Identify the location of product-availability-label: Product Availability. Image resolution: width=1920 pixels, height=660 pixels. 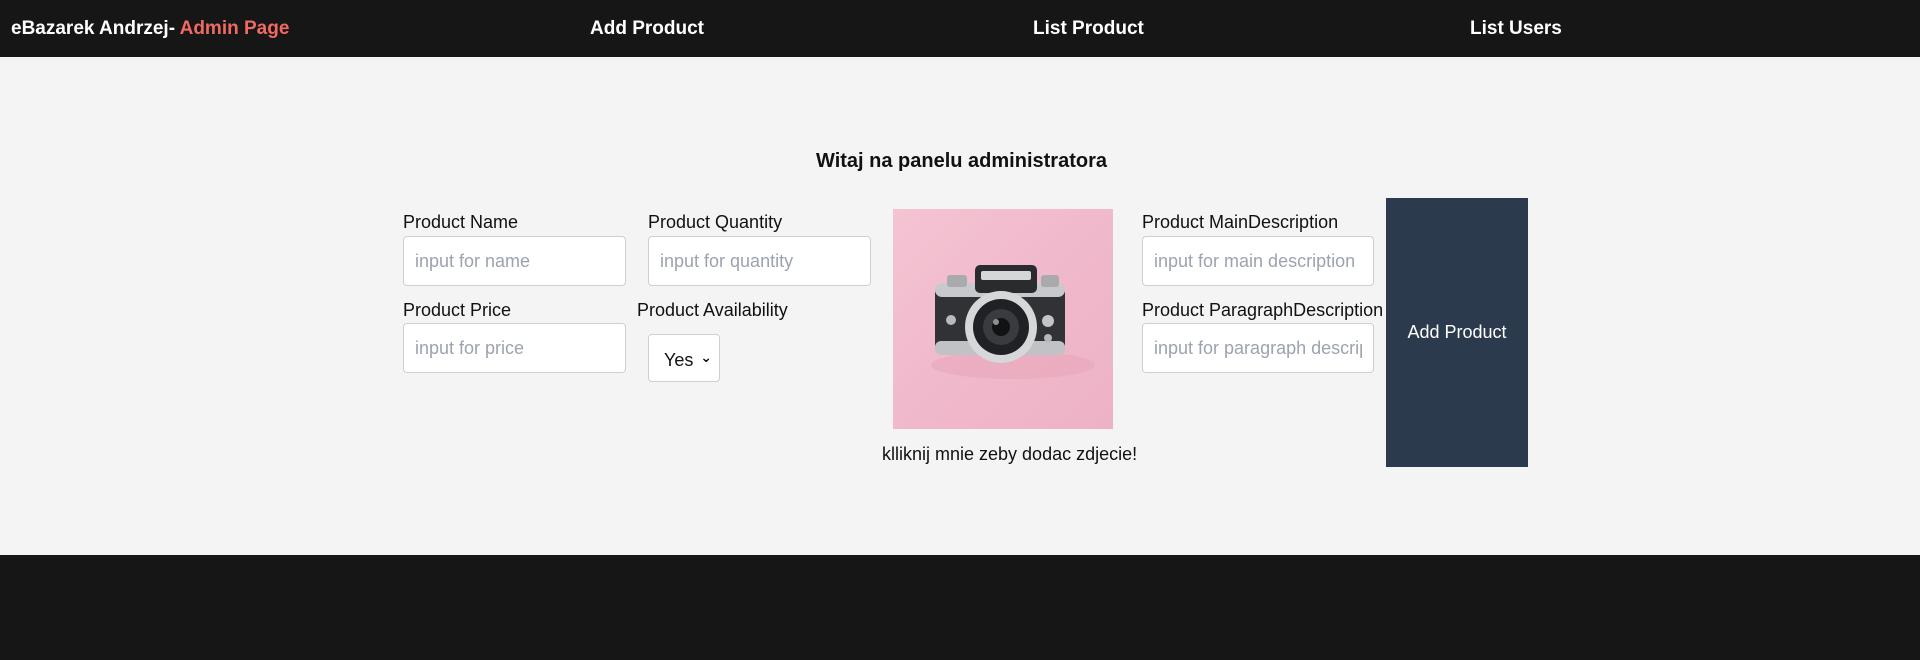
(712, 310).